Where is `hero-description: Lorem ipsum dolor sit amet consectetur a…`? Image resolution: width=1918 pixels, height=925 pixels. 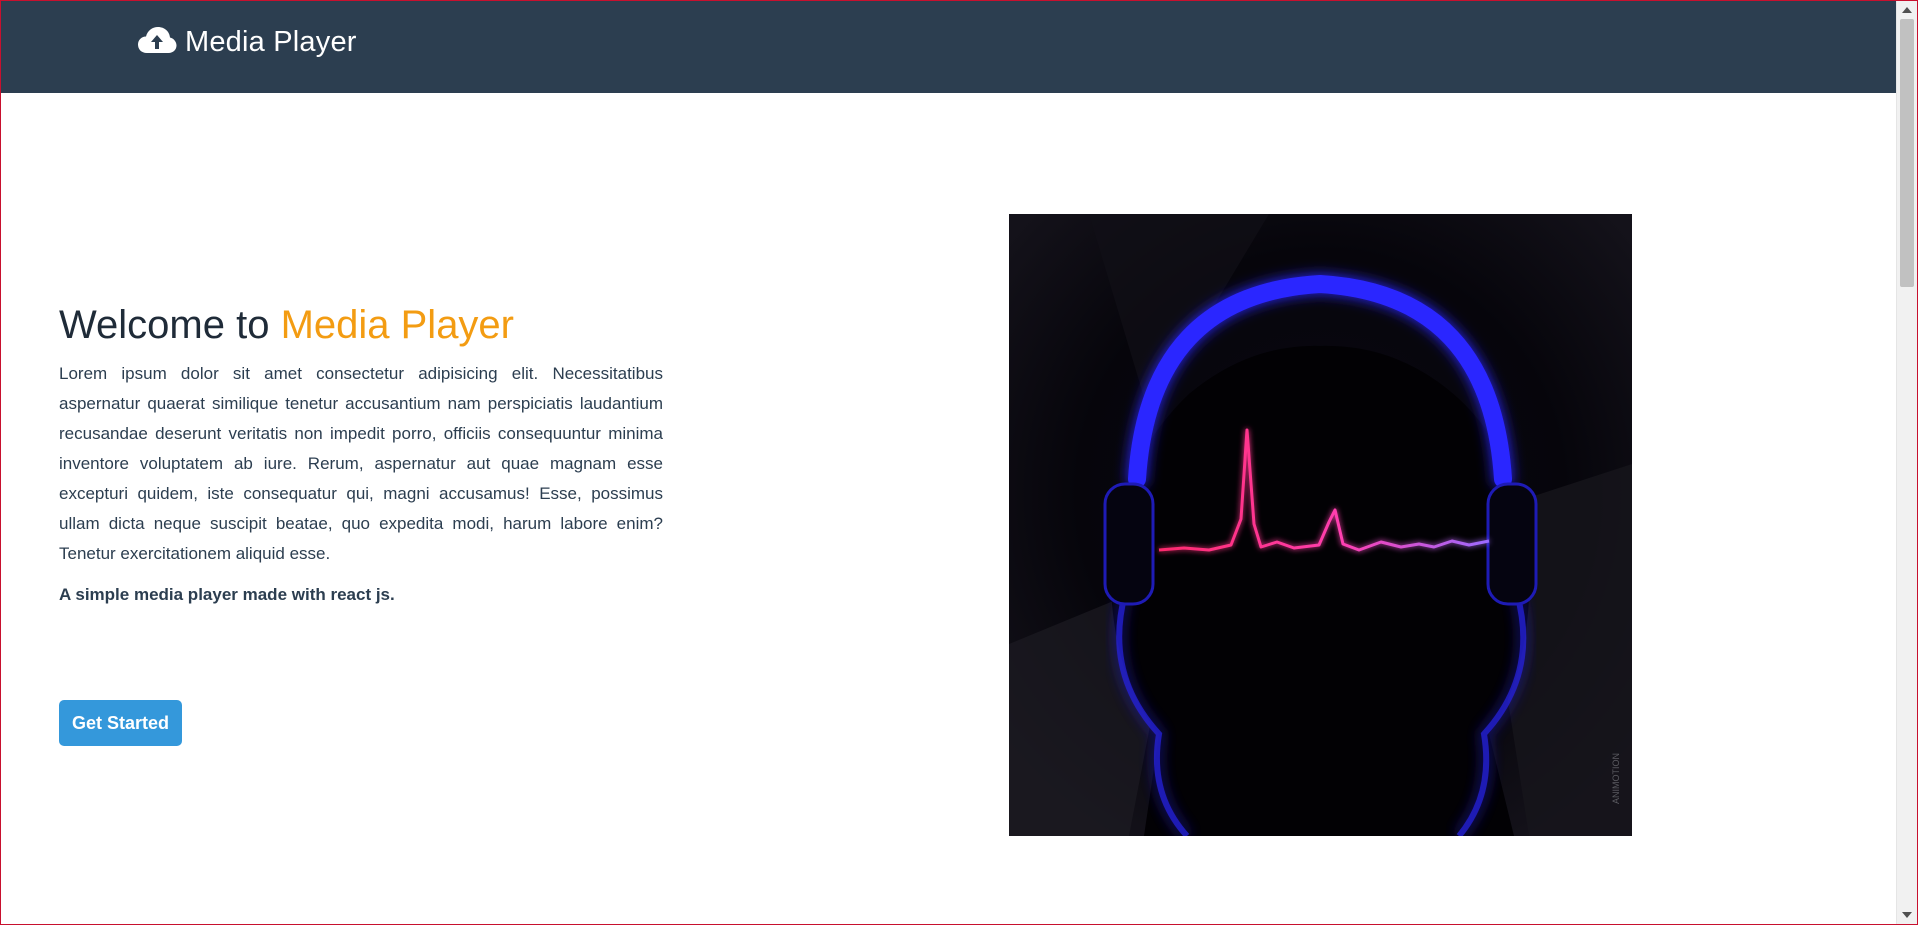 hero-description: Lorem ipsum dolor sit amet consectetur a… is located at coordinates (361, 463).